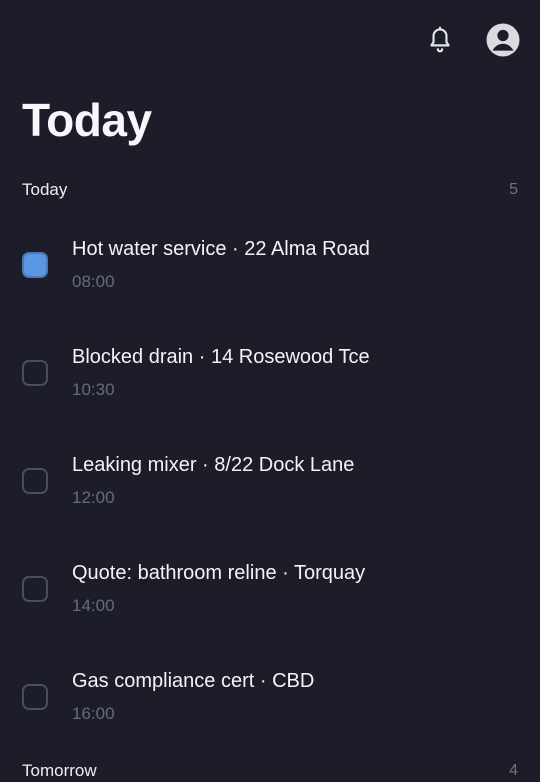 This screenshot has height=782, width=540. Describe the element at coordinates (93, 389) in the screenshot. I see `task-time: 10:30` at that location.